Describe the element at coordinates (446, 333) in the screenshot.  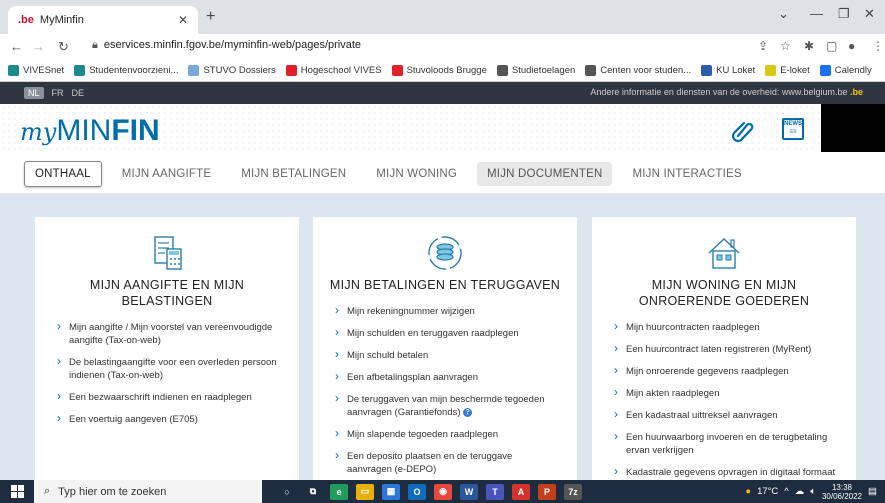
I see `card-link: Mijn schulden en teruggaven raadplegen` at that location.